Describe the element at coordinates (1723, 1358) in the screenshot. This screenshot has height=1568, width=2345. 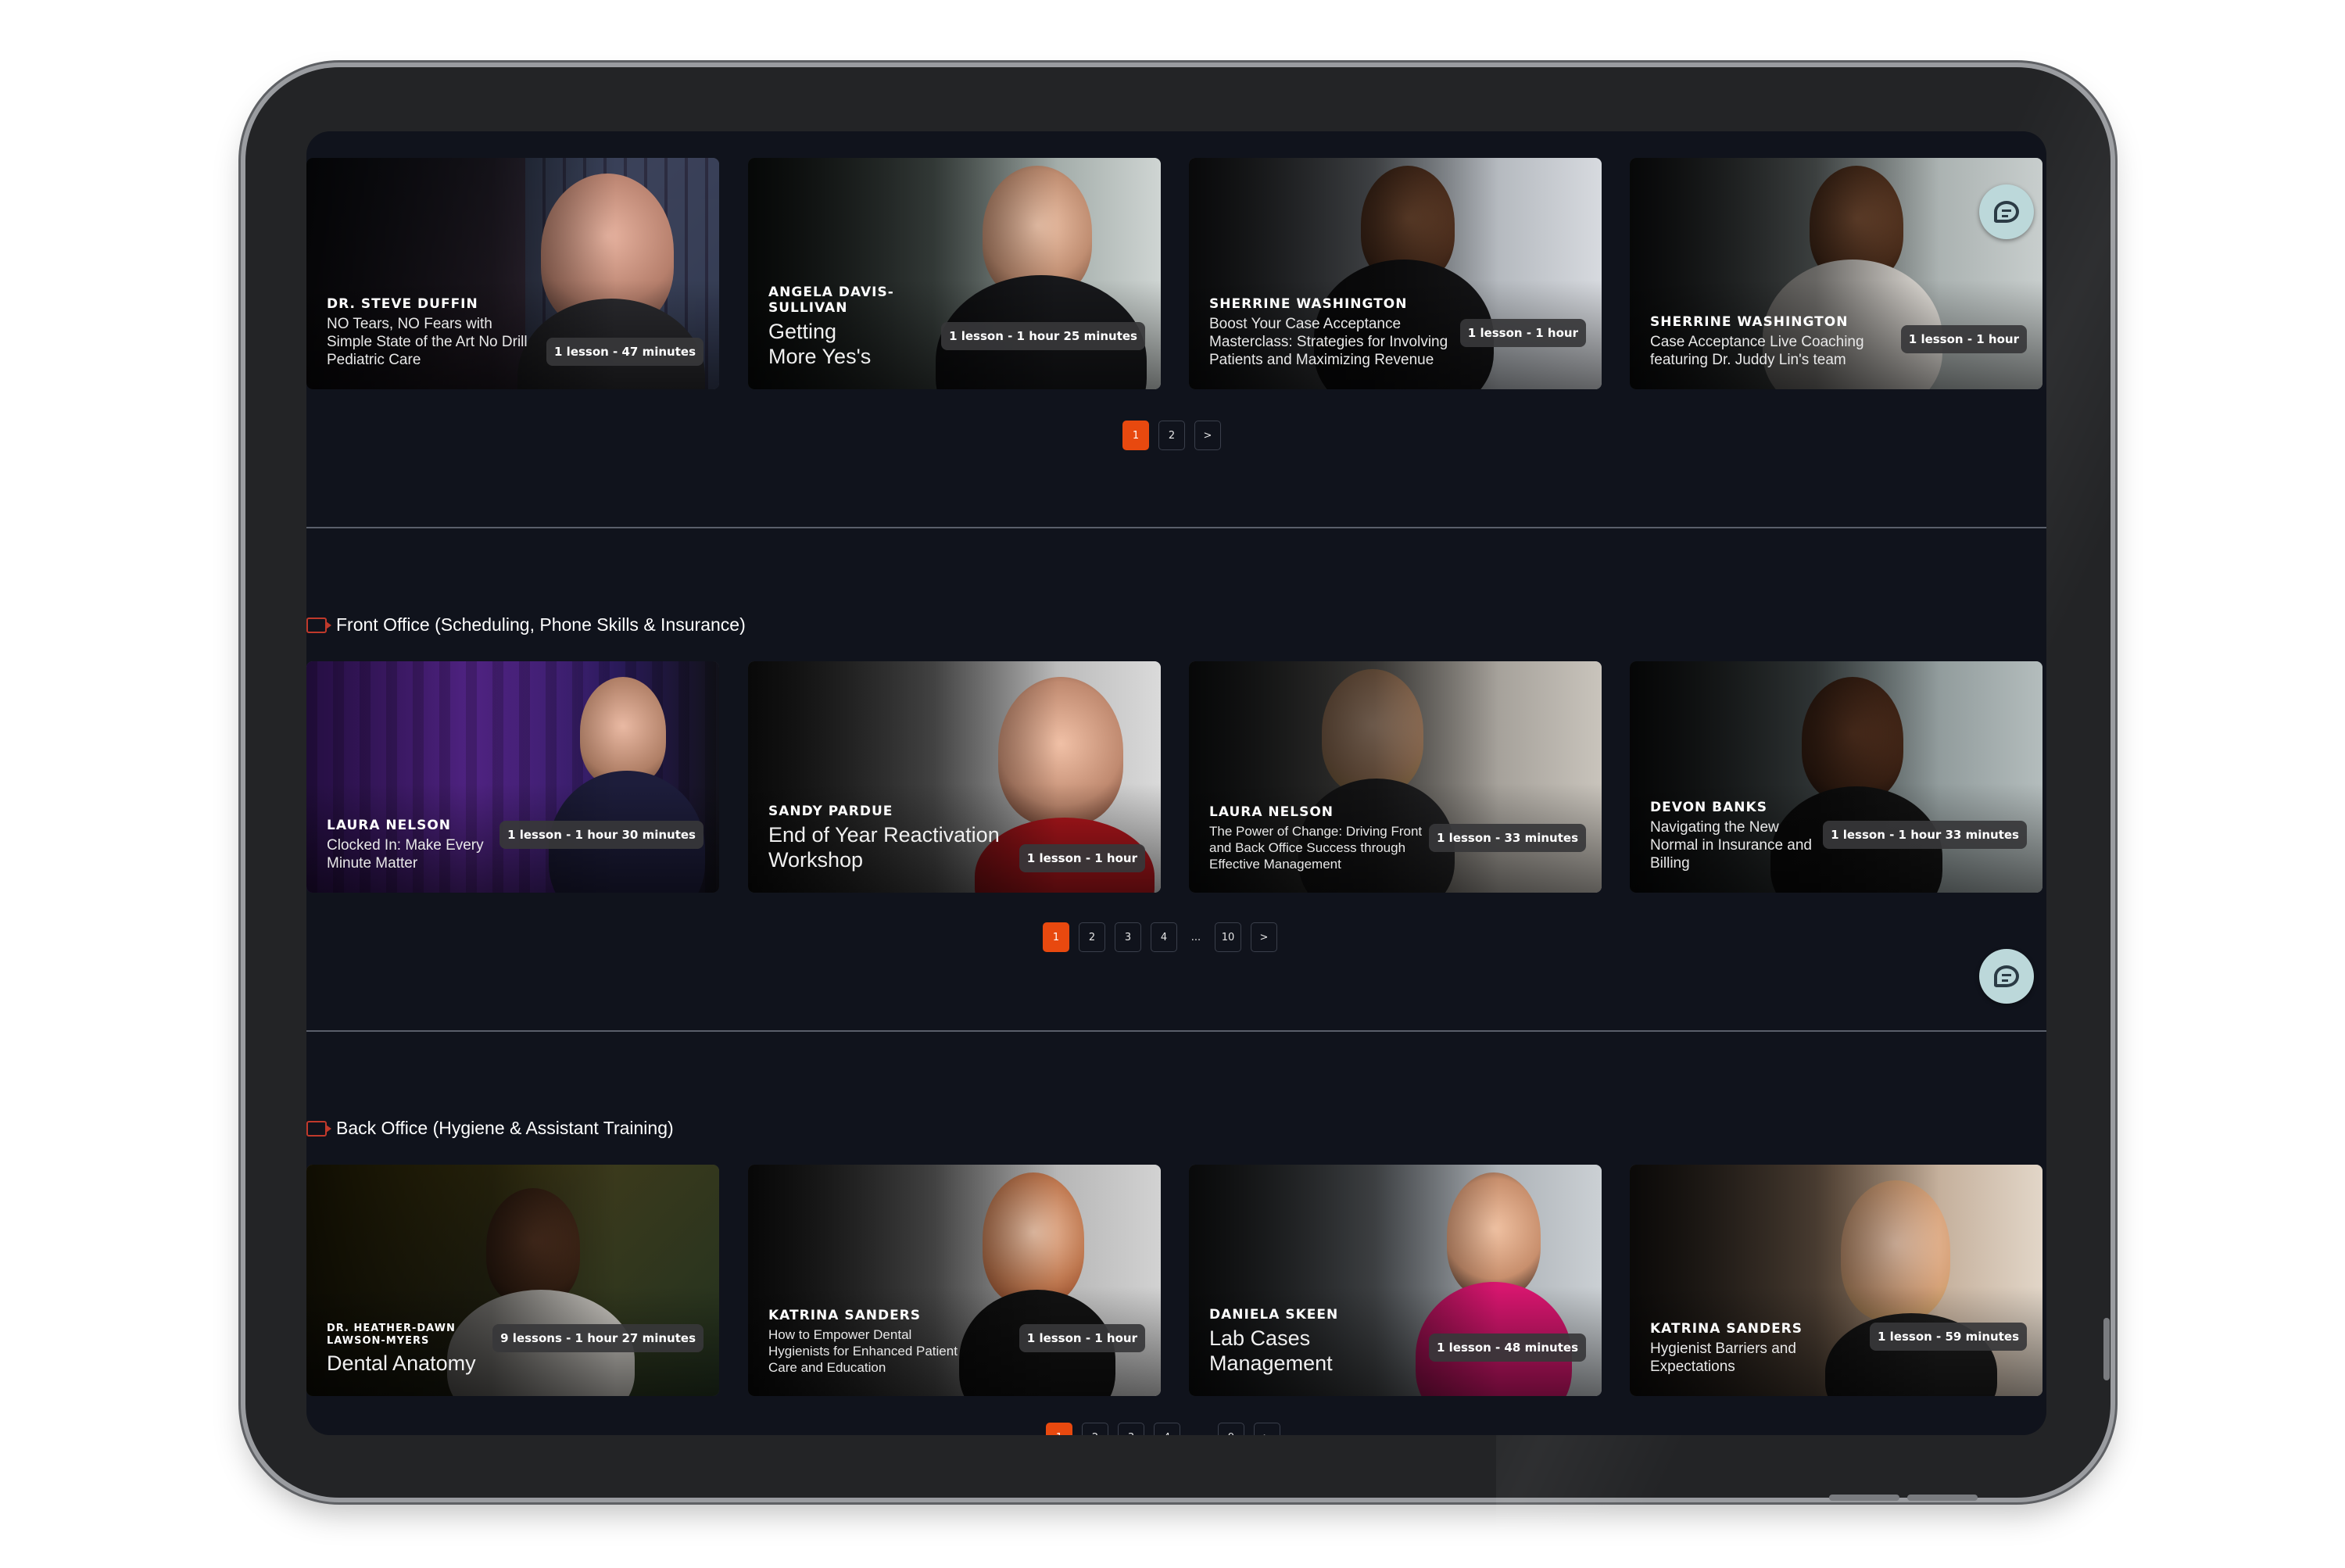
I see `course-title: Hygienist Barriers and Expectations` at that location.